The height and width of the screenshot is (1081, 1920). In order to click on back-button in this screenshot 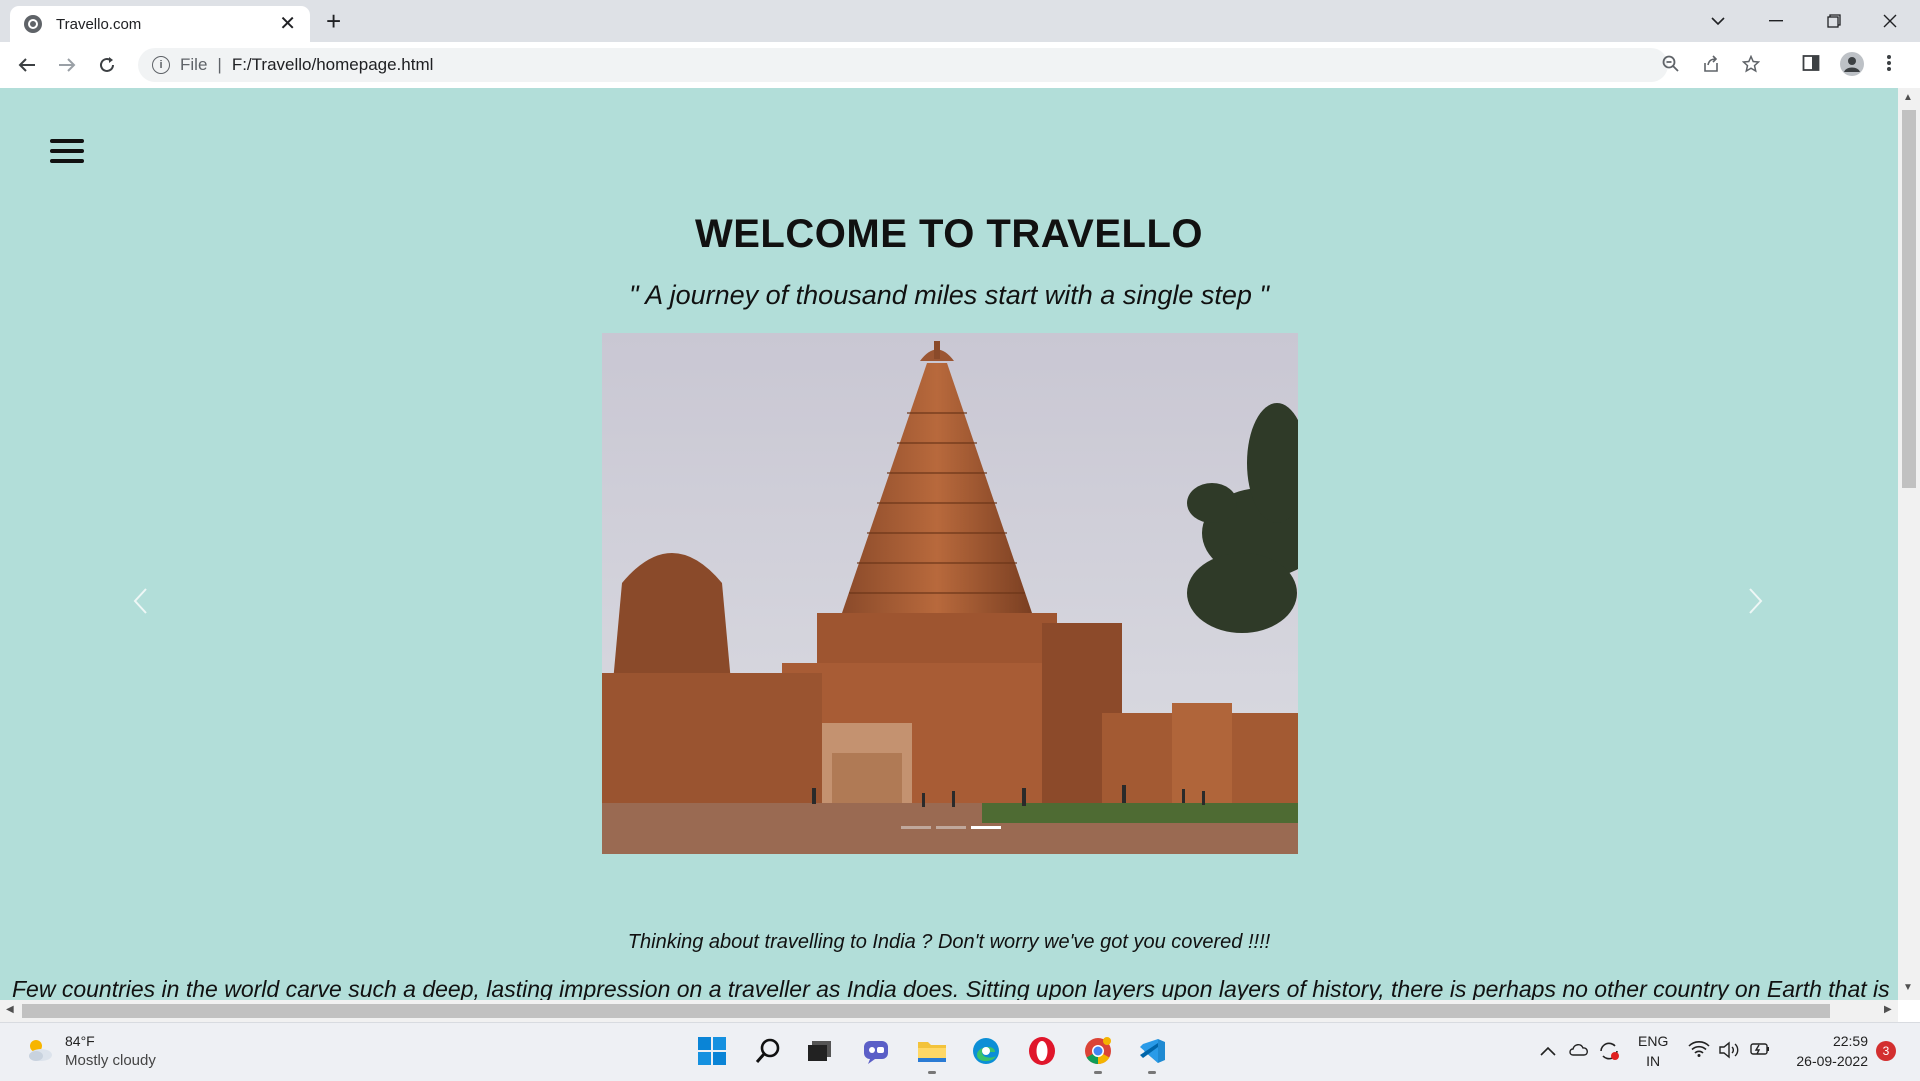, I will do `click(27, 65)`.